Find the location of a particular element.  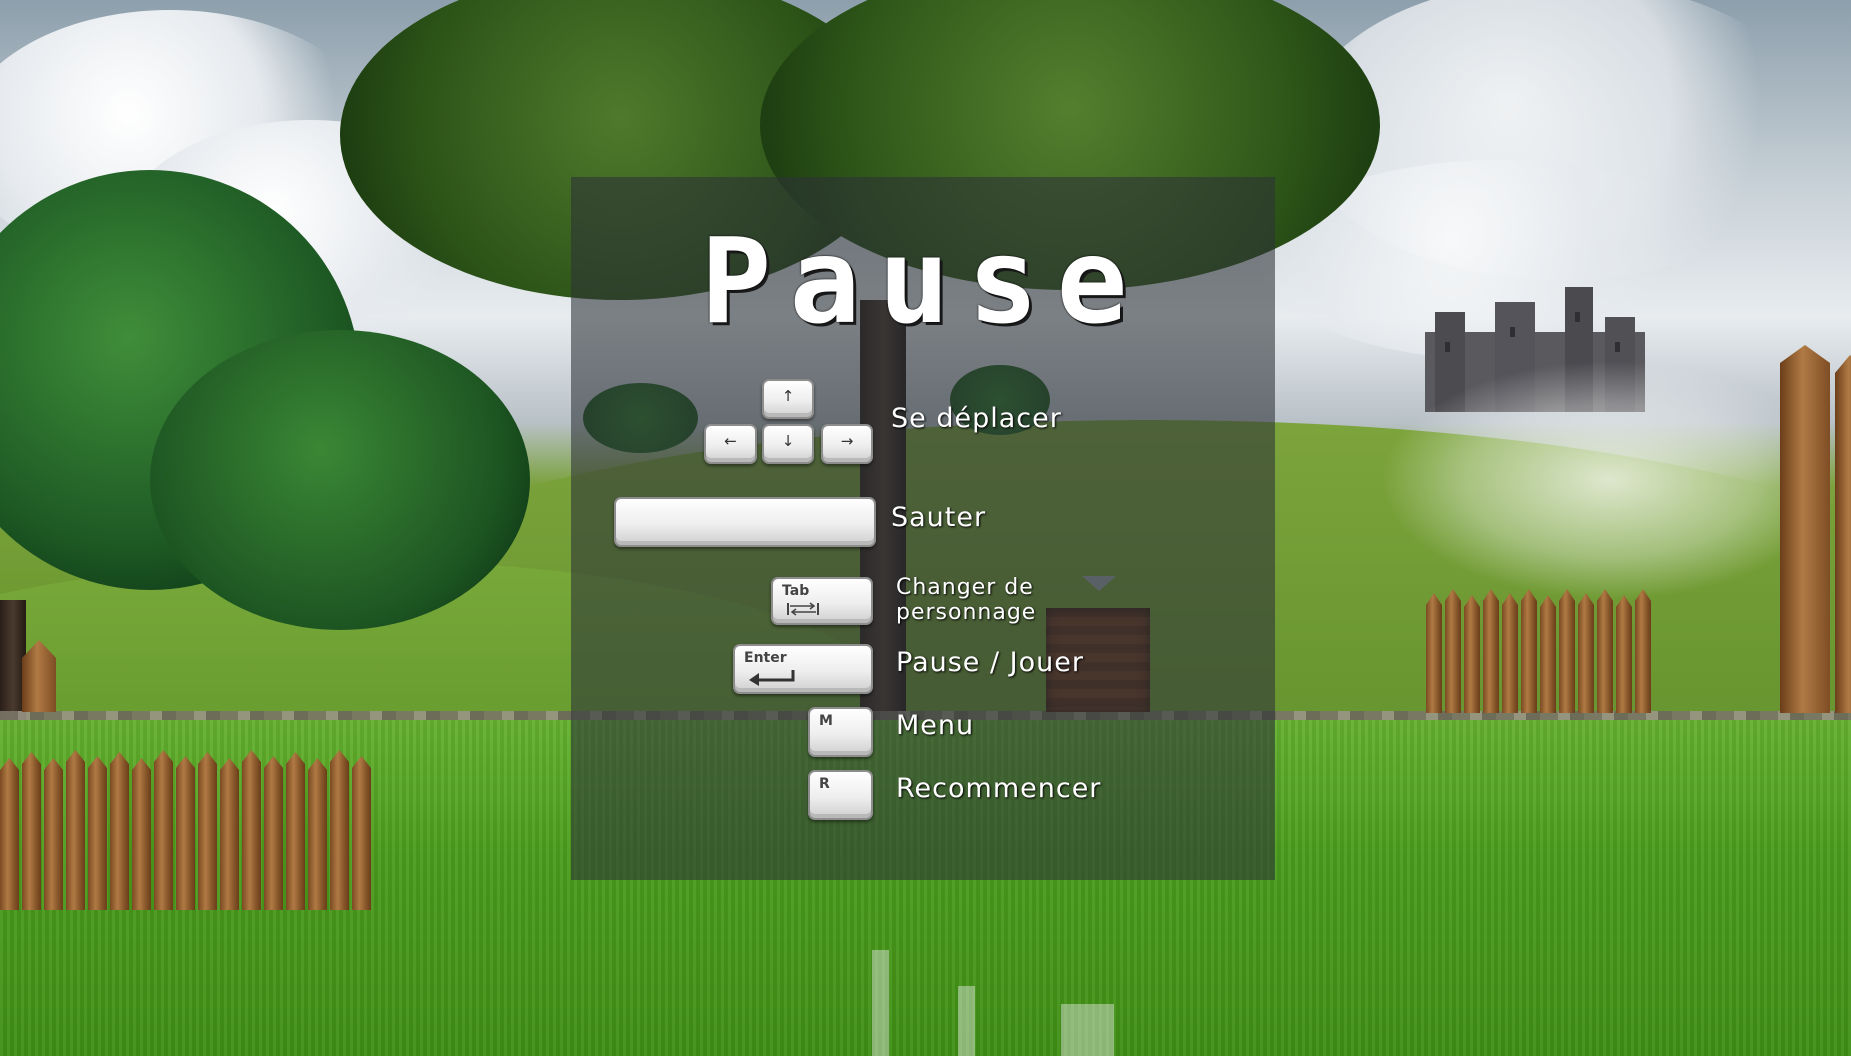

arrow-down-glyph: ↓ is located at coordinates (788, 441).